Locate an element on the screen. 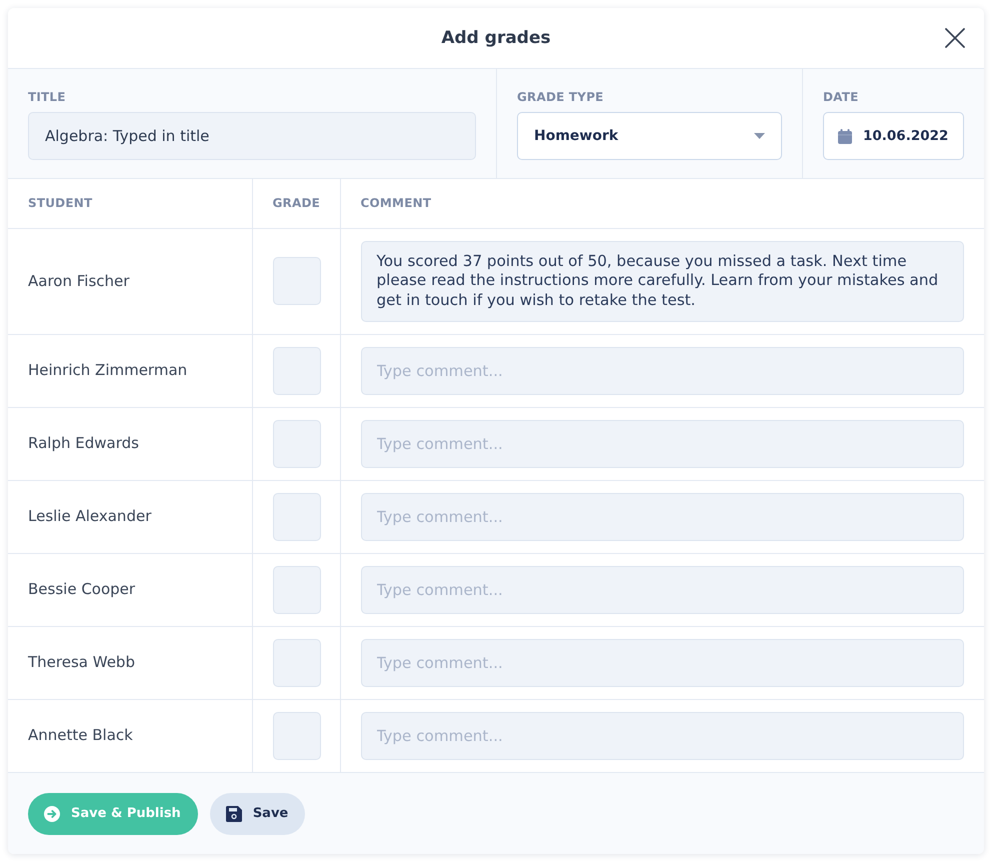 The width and height of the screenshot is (992, 862). student-name: Theresa Webb is located at coordinates (81, 662).